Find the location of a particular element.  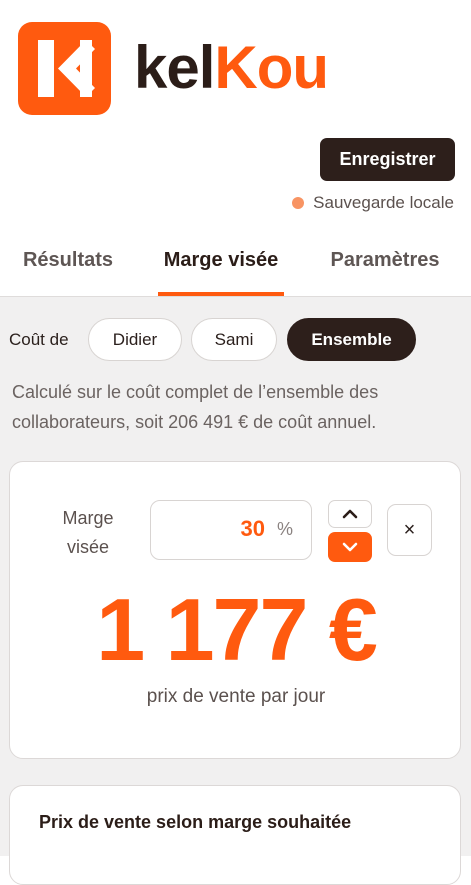

margin-unit: % is located at coordinates (284, 529).